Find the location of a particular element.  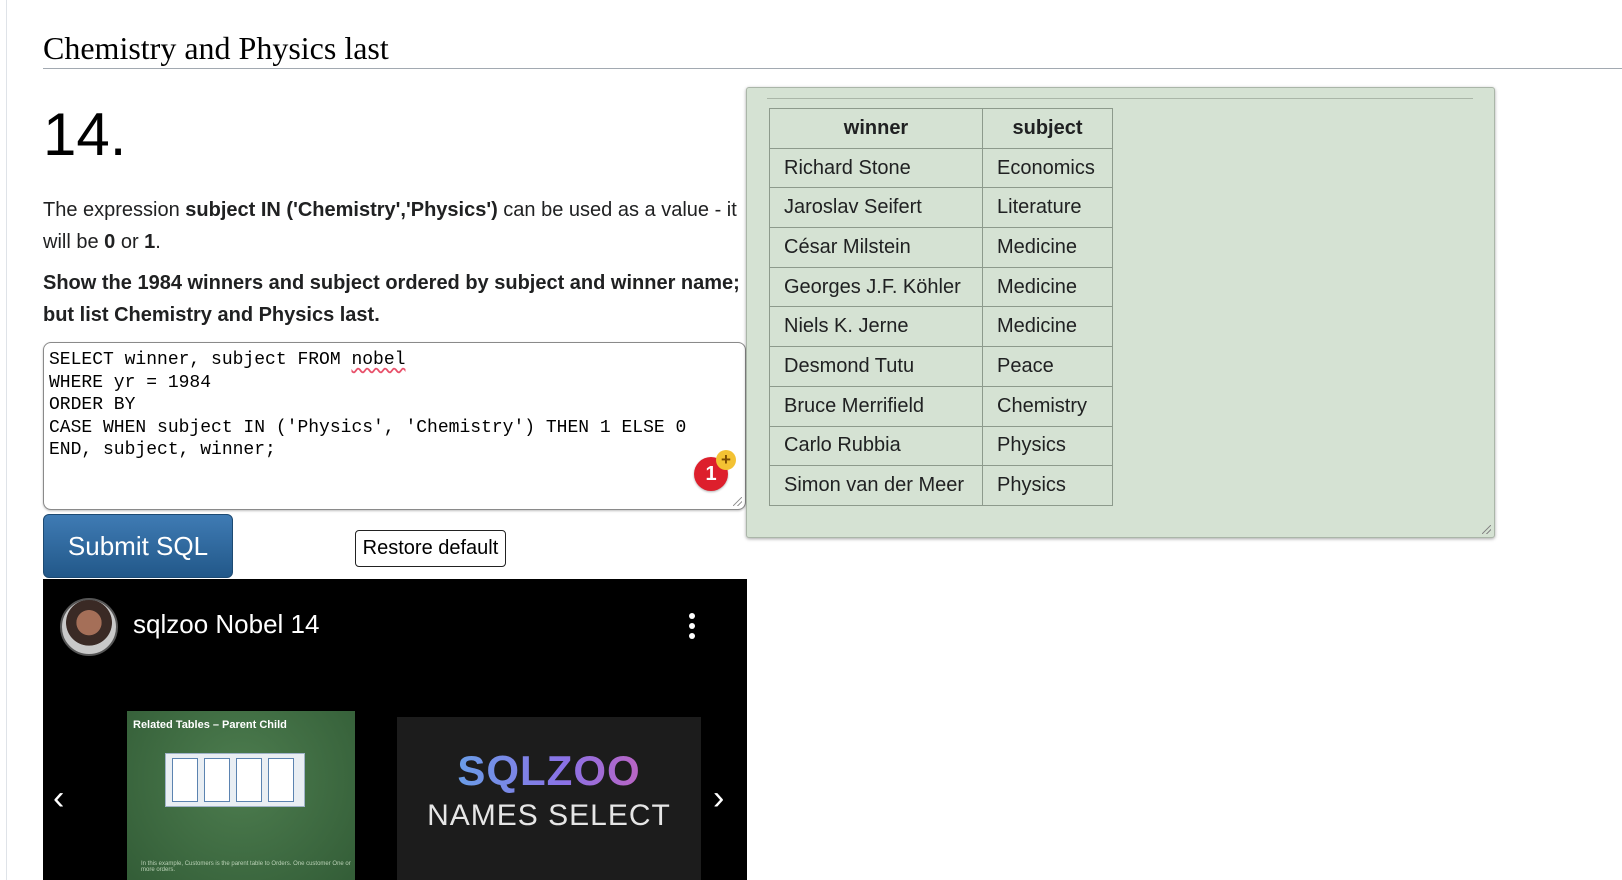

table-row: César Milstein Medicine is located at coordinates (941, 247).